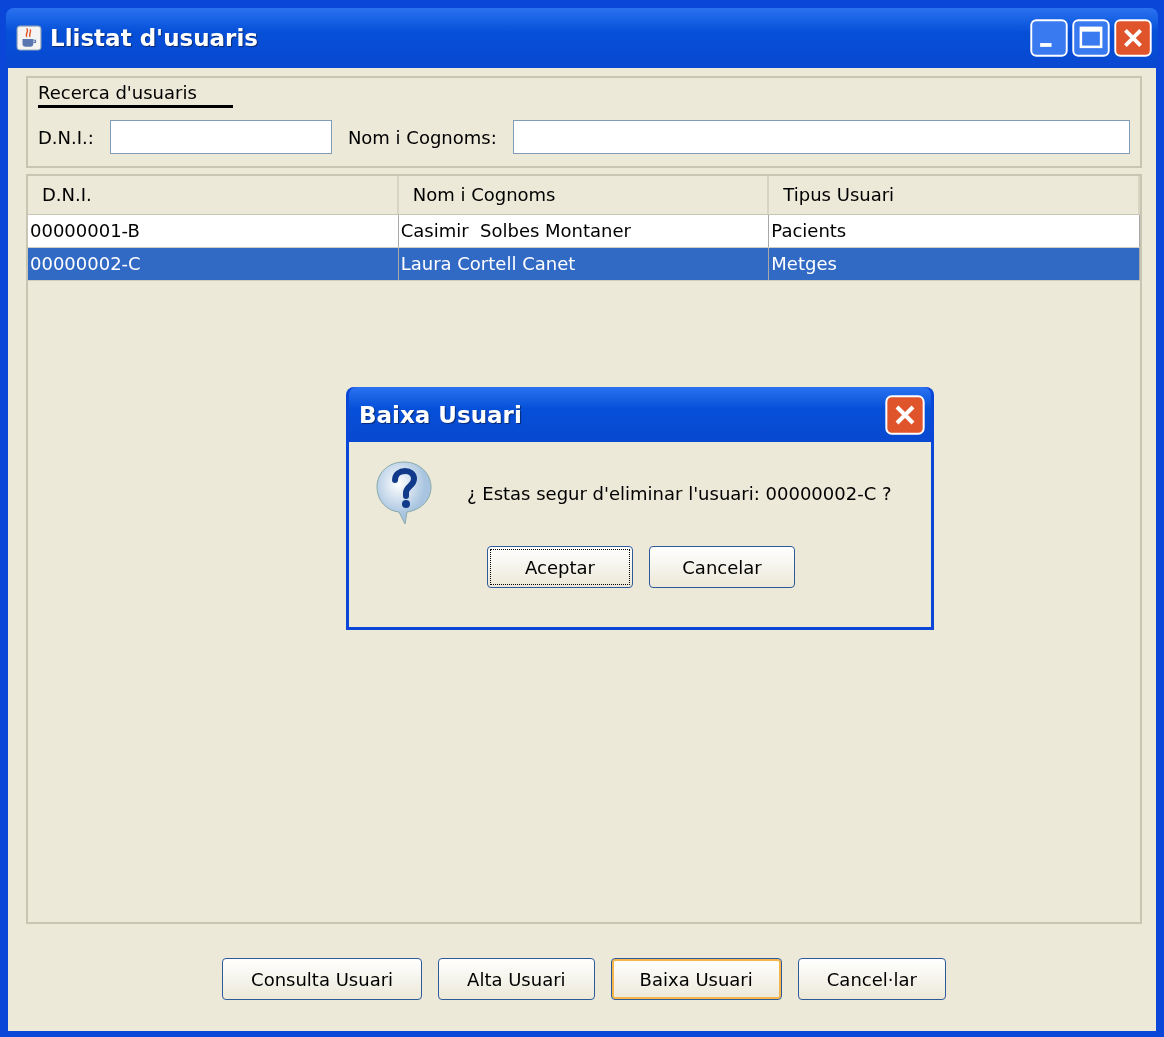  I want to click on minimize-icon, so click(1049, 38).